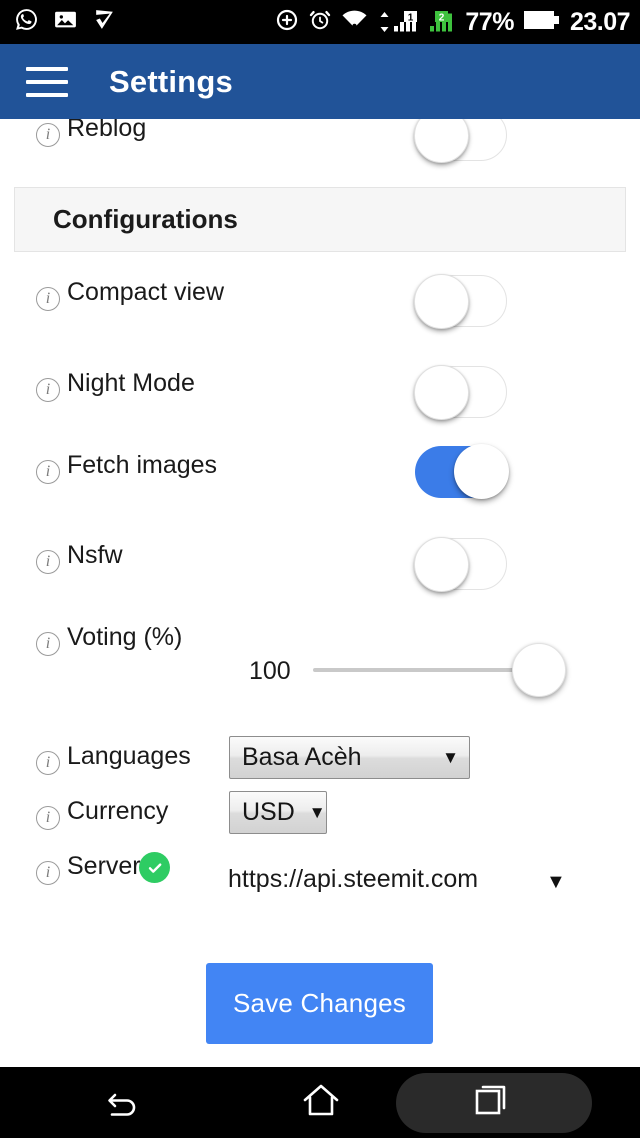 This screenshot has height=1138, width=640. Describe the element at coordinates (104, 22) in the screenshot. I see `checkmark-flag-icon` at that location.